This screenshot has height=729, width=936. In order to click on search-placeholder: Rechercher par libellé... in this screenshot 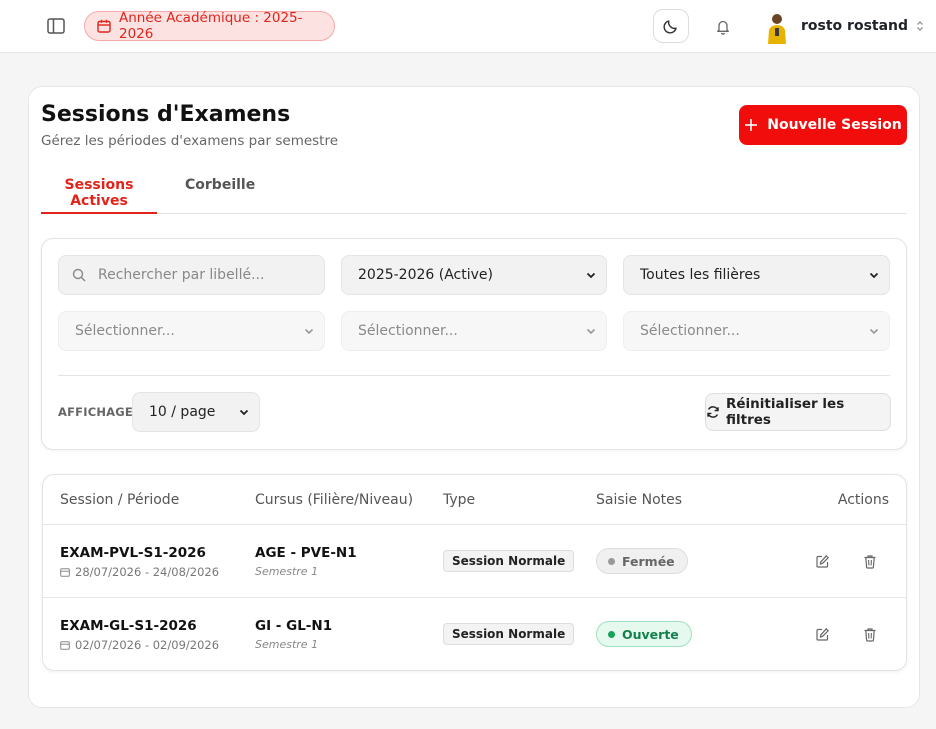, I will do `click(181, 275)`.